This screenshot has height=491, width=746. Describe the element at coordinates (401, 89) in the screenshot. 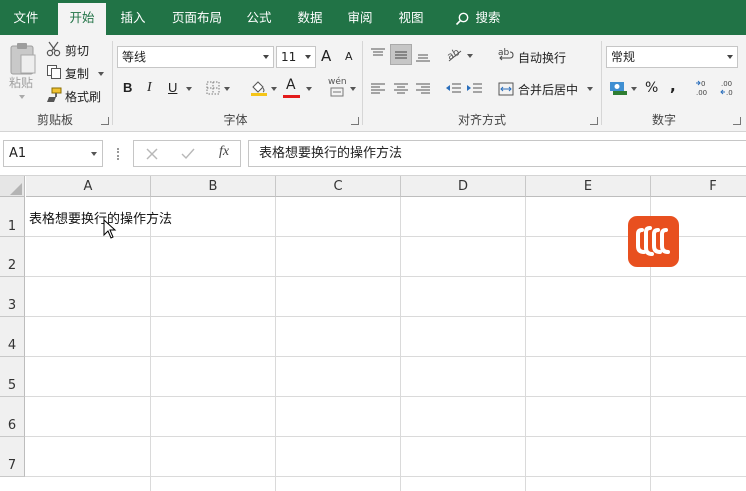

I see `align-center-icon` at that location.